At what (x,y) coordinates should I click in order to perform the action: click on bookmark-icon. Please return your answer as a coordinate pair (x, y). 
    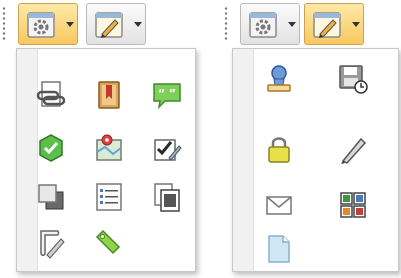
    Looking at the image, I should click on (109, 95).